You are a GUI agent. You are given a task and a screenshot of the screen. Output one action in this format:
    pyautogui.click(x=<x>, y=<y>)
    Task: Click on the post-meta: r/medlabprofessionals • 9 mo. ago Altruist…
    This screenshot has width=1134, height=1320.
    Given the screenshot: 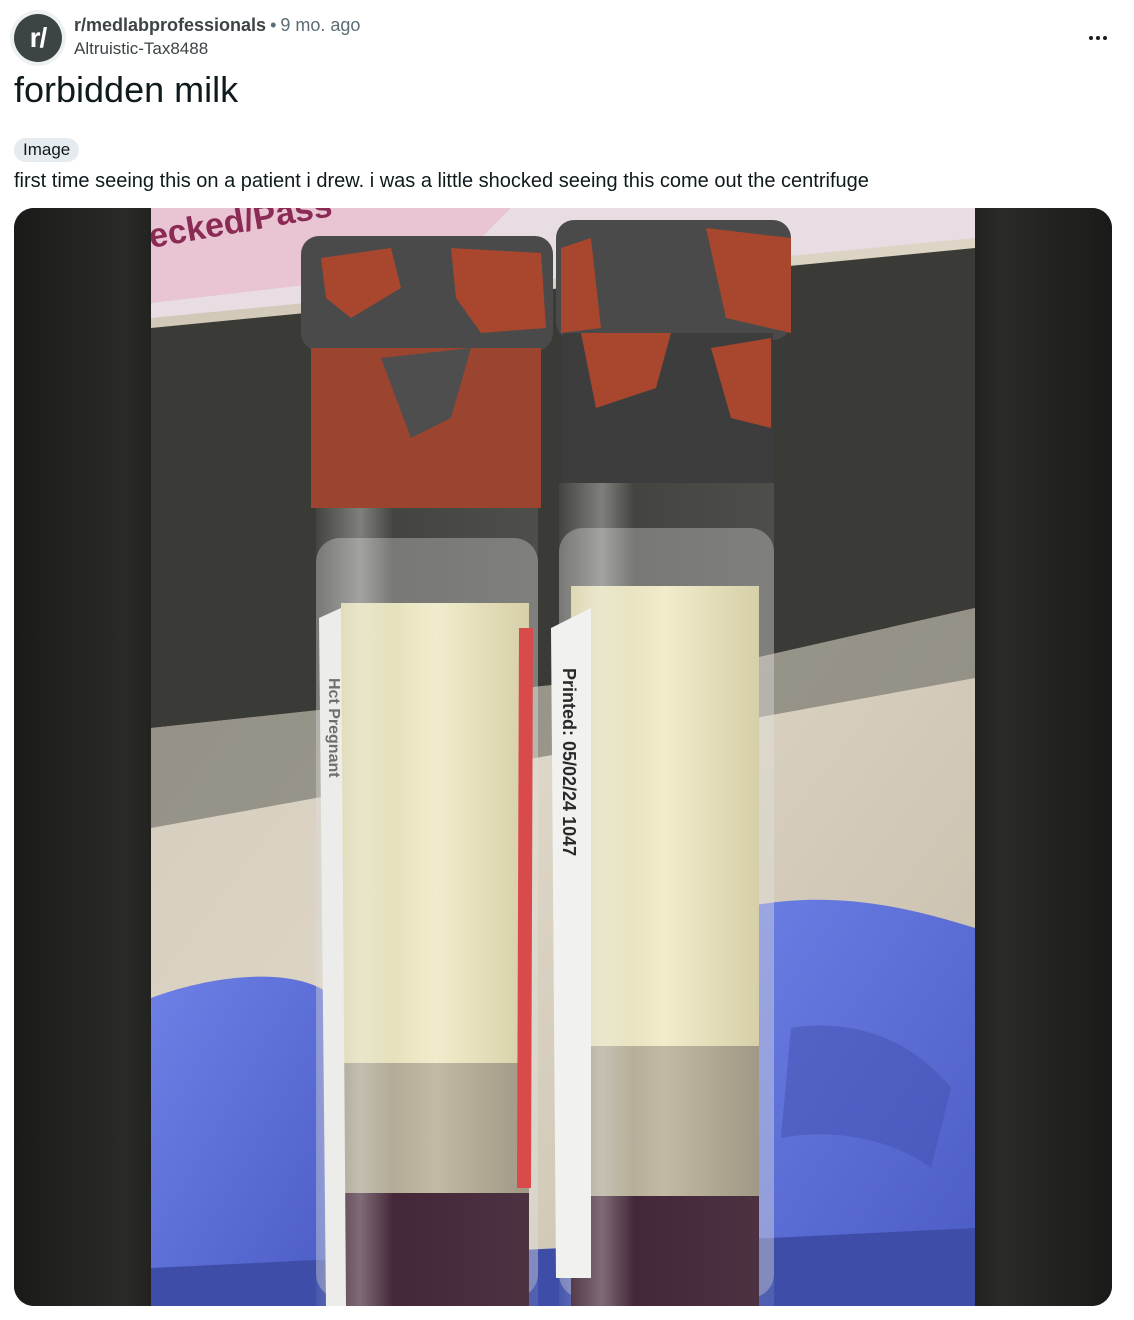 What is the action you would take?
    pyautogui.click(x=217, y=37)
    